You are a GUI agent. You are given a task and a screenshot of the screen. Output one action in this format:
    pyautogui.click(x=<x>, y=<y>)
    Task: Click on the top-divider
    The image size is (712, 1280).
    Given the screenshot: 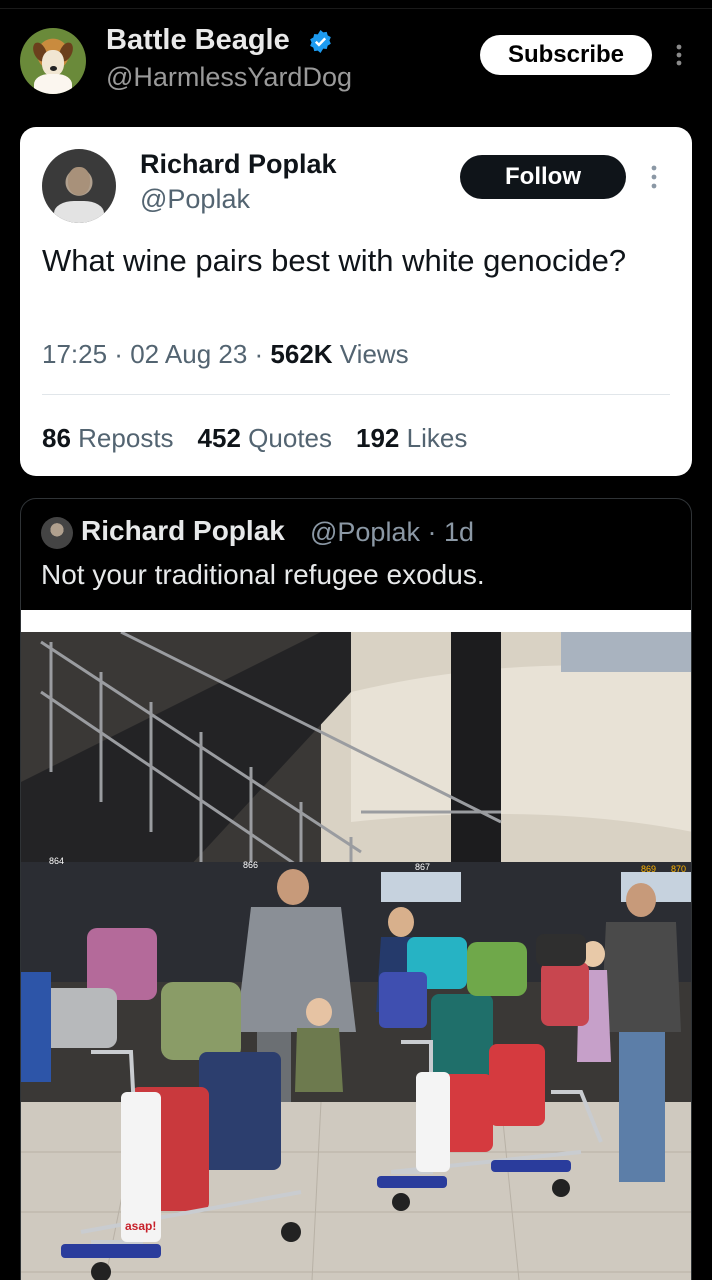 What is the action you would take?
    pyautogui.click(x=356, y=8)
    